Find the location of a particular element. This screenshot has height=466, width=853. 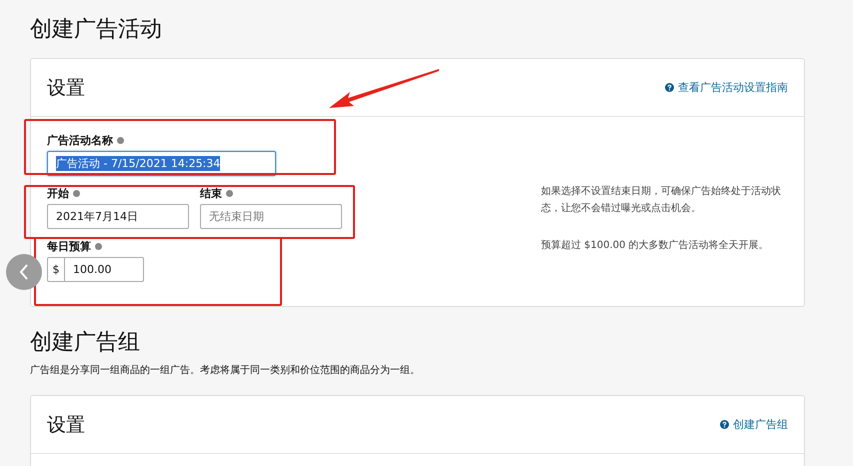

field-label: 广告活动名称 is located at coordinates (80, 140).